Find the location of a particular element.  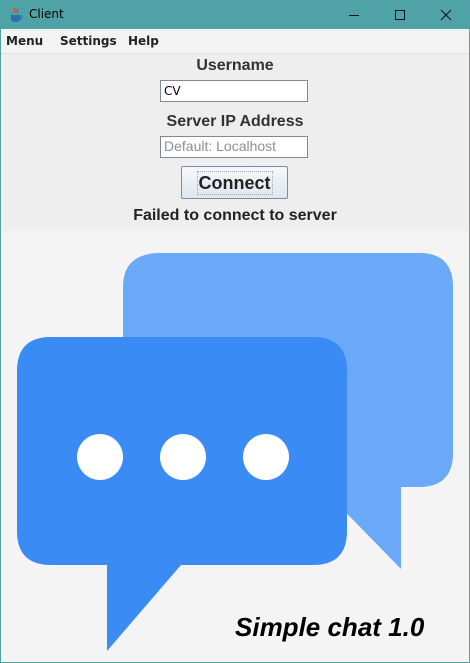

minimize-icon is located at coordinates (354, 15).